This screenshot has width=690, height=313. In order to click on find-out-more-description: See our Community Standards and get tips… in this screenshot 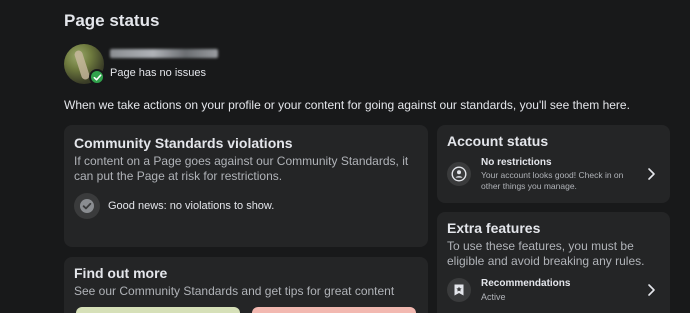, I will do `click(234, 291)`.